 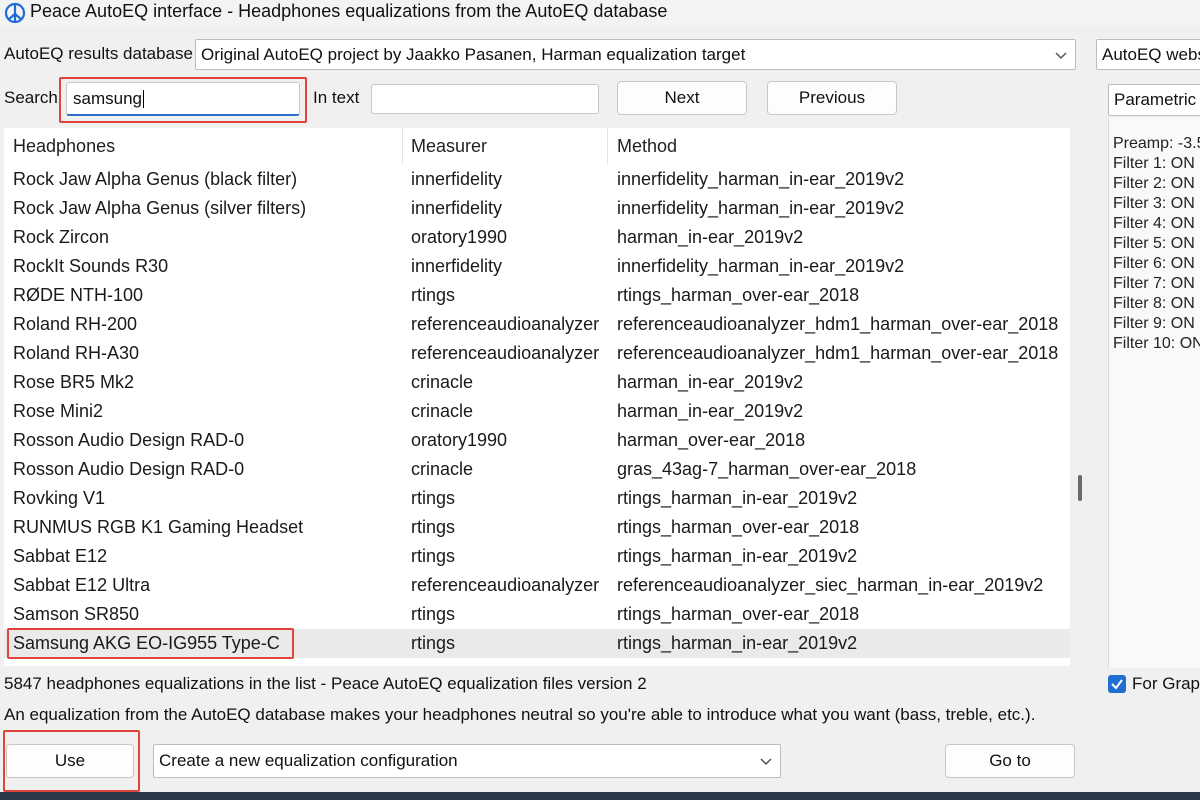 I want to click on filter-line: Filter 6: ON I, so click(x=1156, y=263).